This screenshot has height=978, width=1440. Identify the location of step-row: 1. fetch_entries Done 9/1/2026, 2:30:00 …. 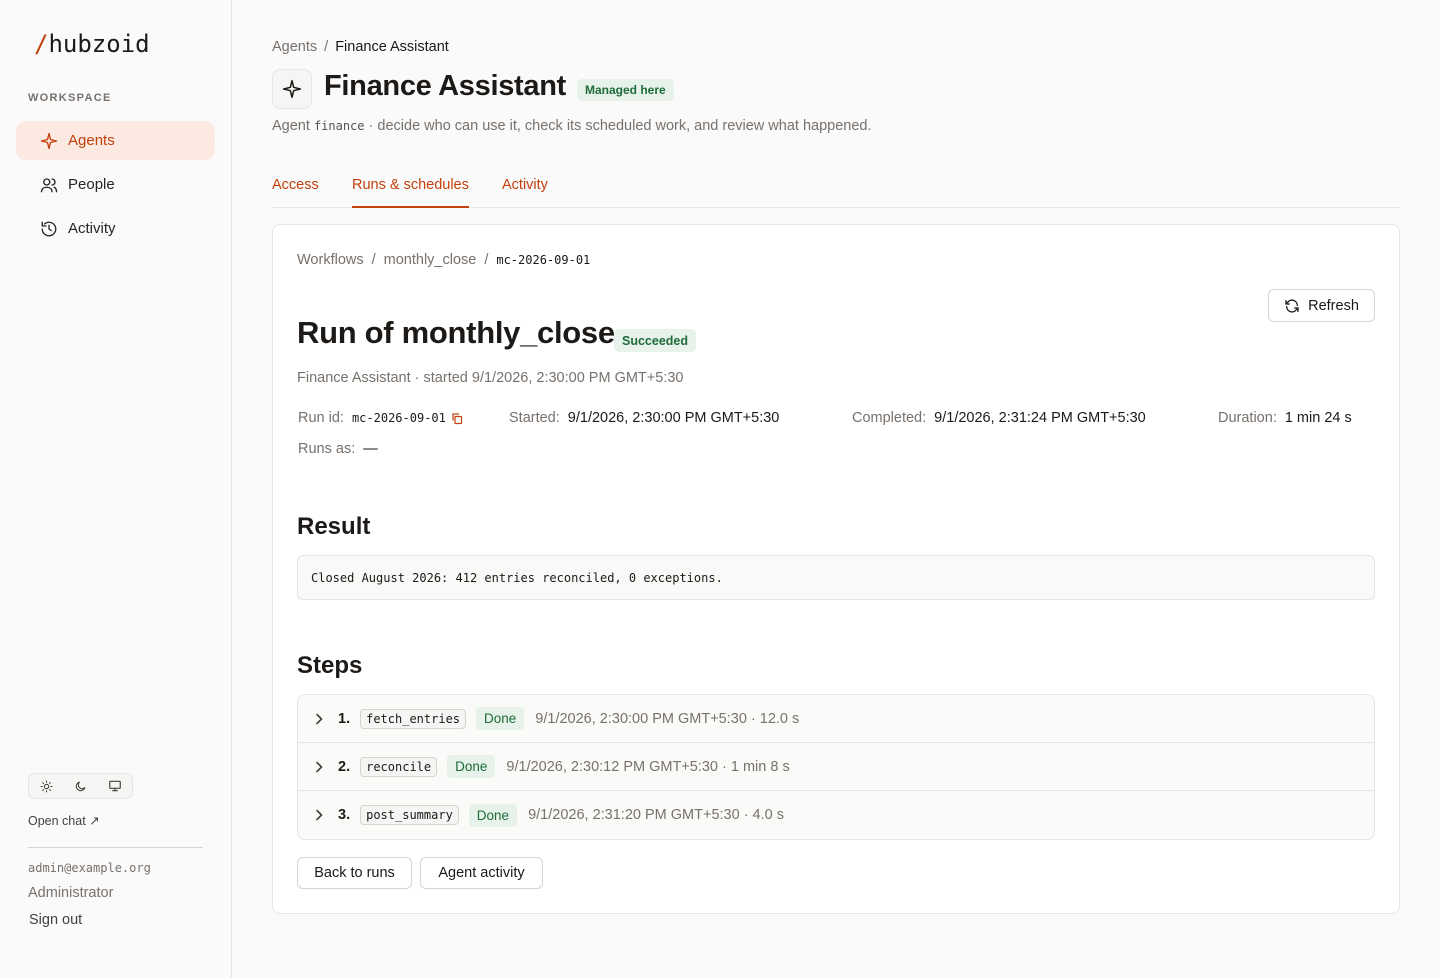
(836, 719).